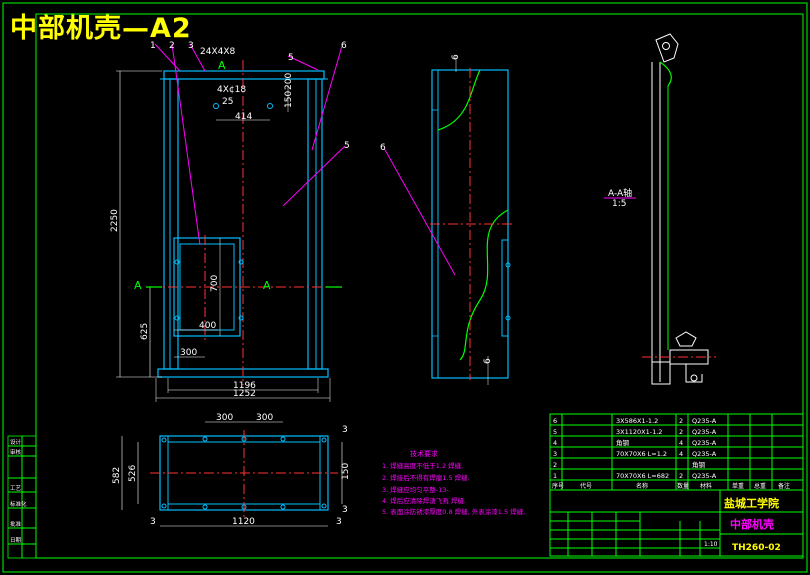 The height and width of the screenshot is (575, 810). Describe the element at coordinates (227, 102) in the screenshot. I see `dim-r25: 25` at that location.